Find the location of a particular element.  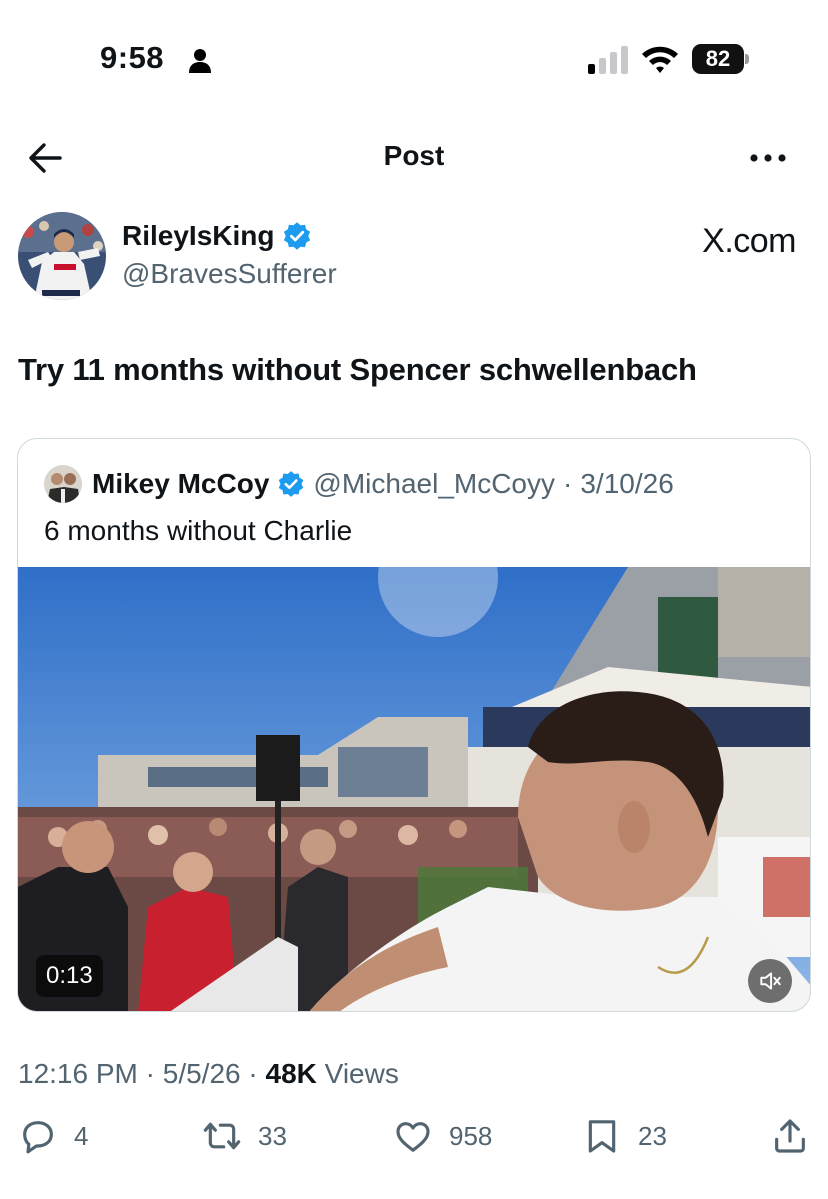

quote-avatar is located at coordinates (63, 484).